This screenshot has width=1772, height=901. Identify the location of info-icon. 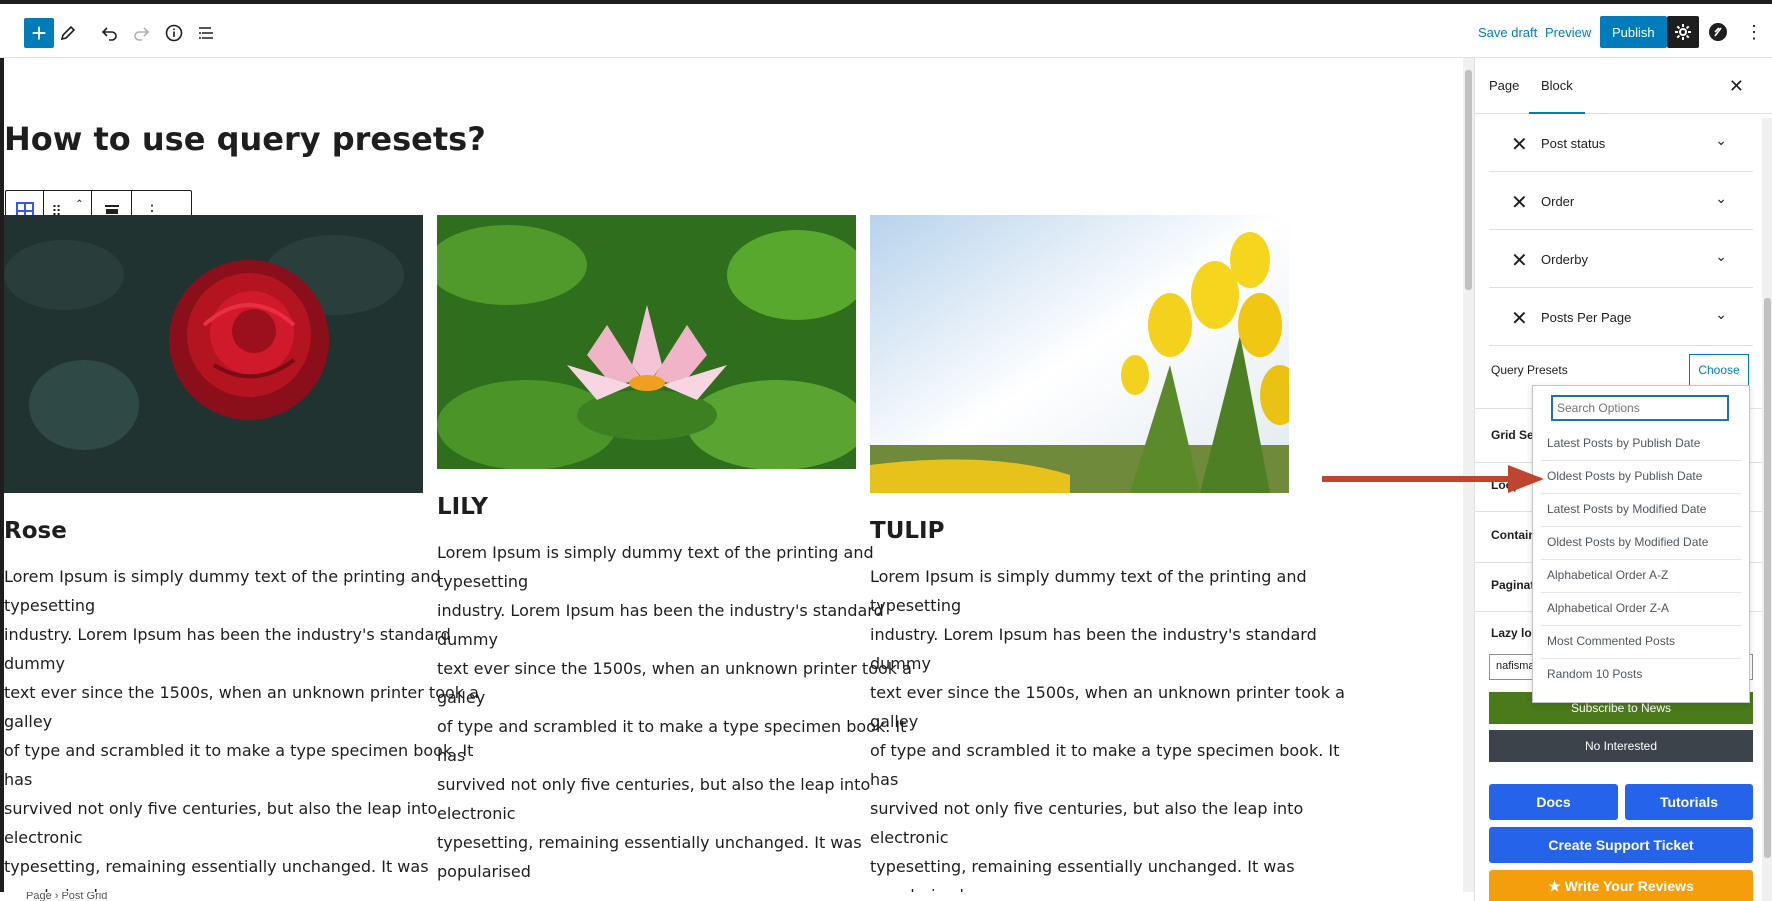
(174, 33).